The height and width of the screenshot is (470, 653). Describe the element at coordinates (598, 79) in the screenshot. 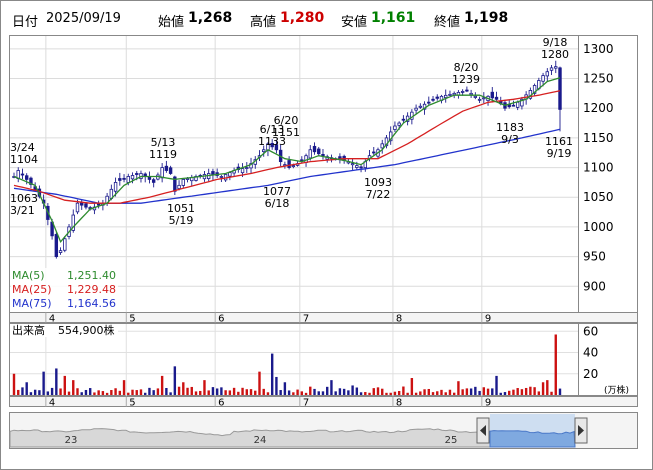

I see `price-y-tick-1250: 1250` at that location.